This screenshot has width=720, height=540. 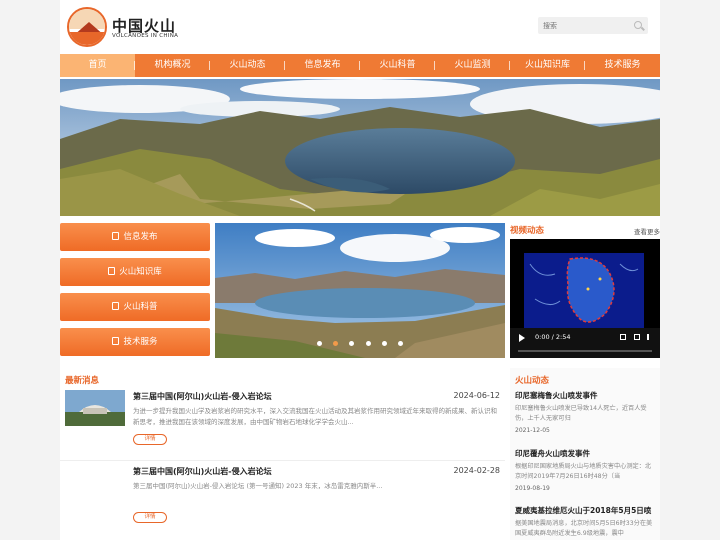 What do you see at coordinates (360, 290) in the screenshot?
I see `image-slider` at bounding box center [360, 290].